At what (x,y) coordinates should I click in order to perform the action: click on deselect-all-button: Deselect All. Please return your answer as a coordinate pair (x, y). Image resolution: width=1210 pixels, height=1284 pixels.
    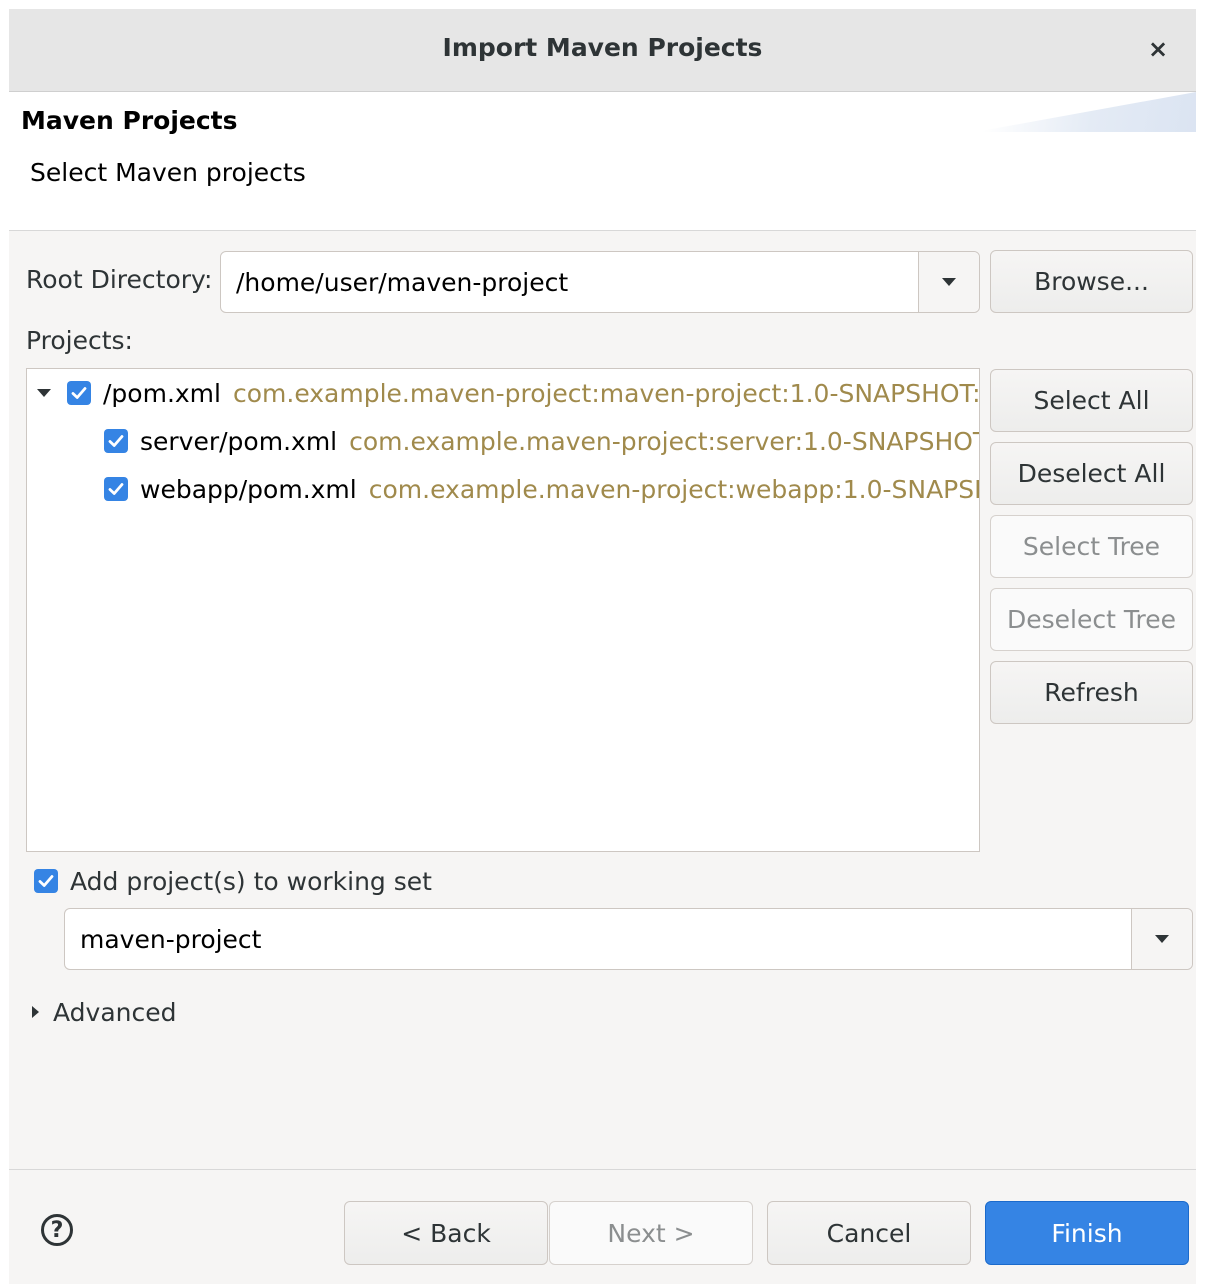
    Looking at the image, I should click on (1091, 473).